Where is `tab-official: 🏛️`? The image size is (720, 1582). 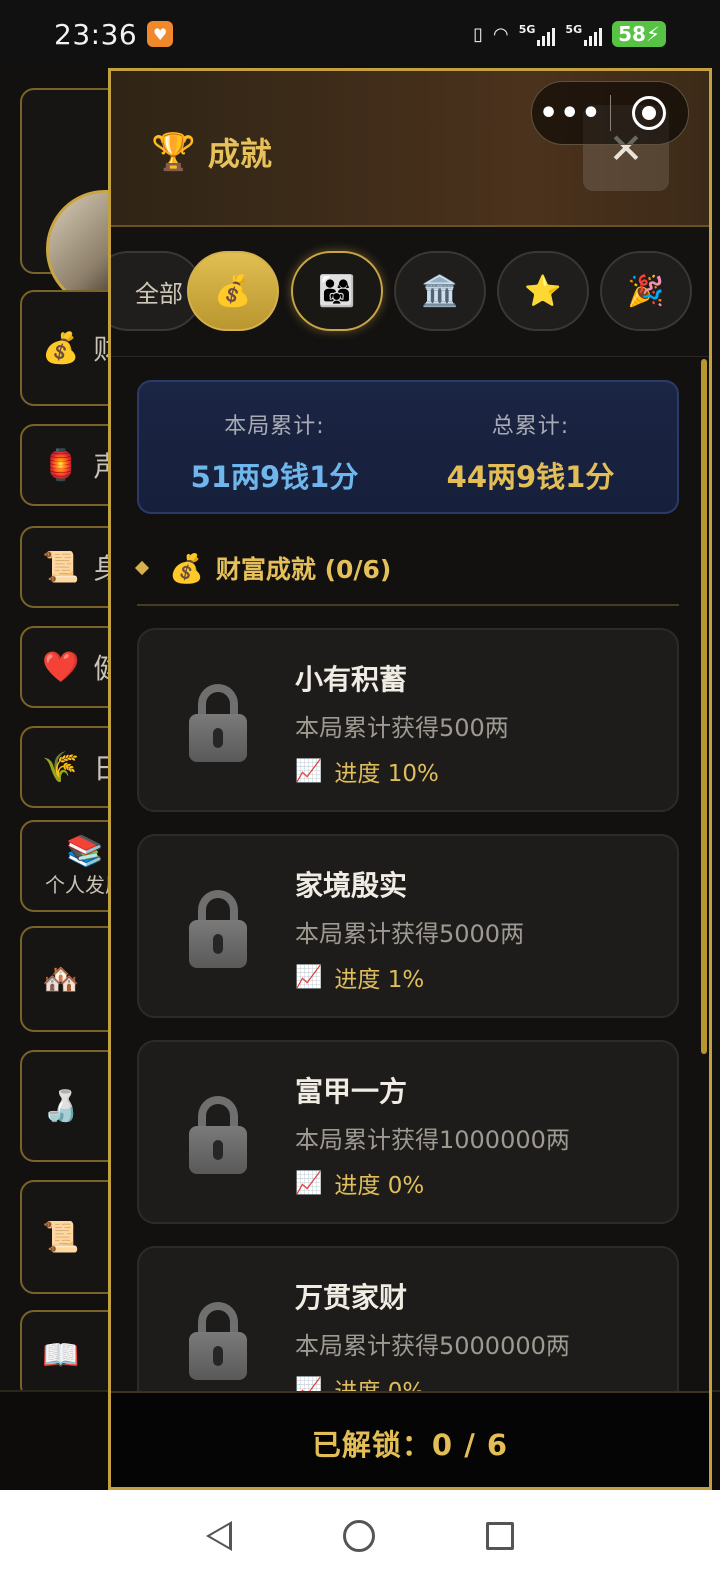
tab-official: 🏛️ is located at coordinates (440, 291).